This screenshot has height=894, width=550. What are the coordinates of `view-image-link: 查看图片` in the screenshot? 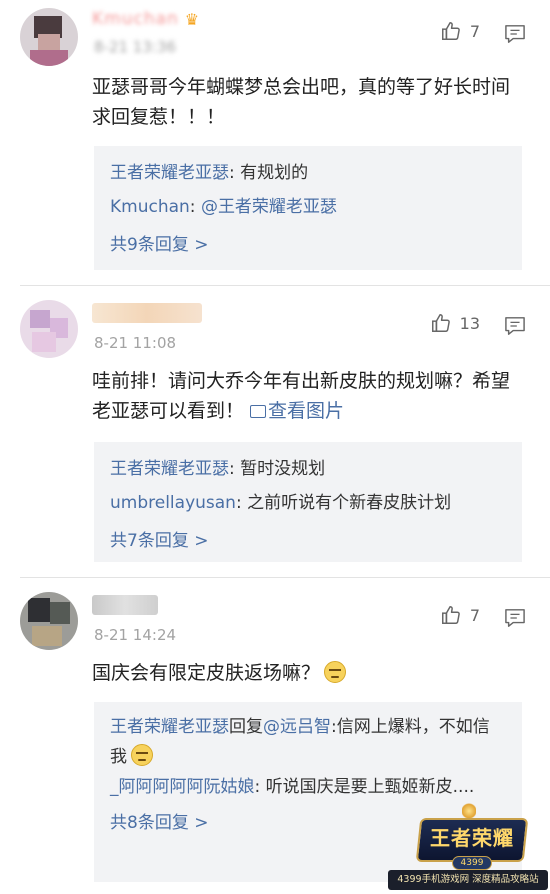 It's located at (294, 411).